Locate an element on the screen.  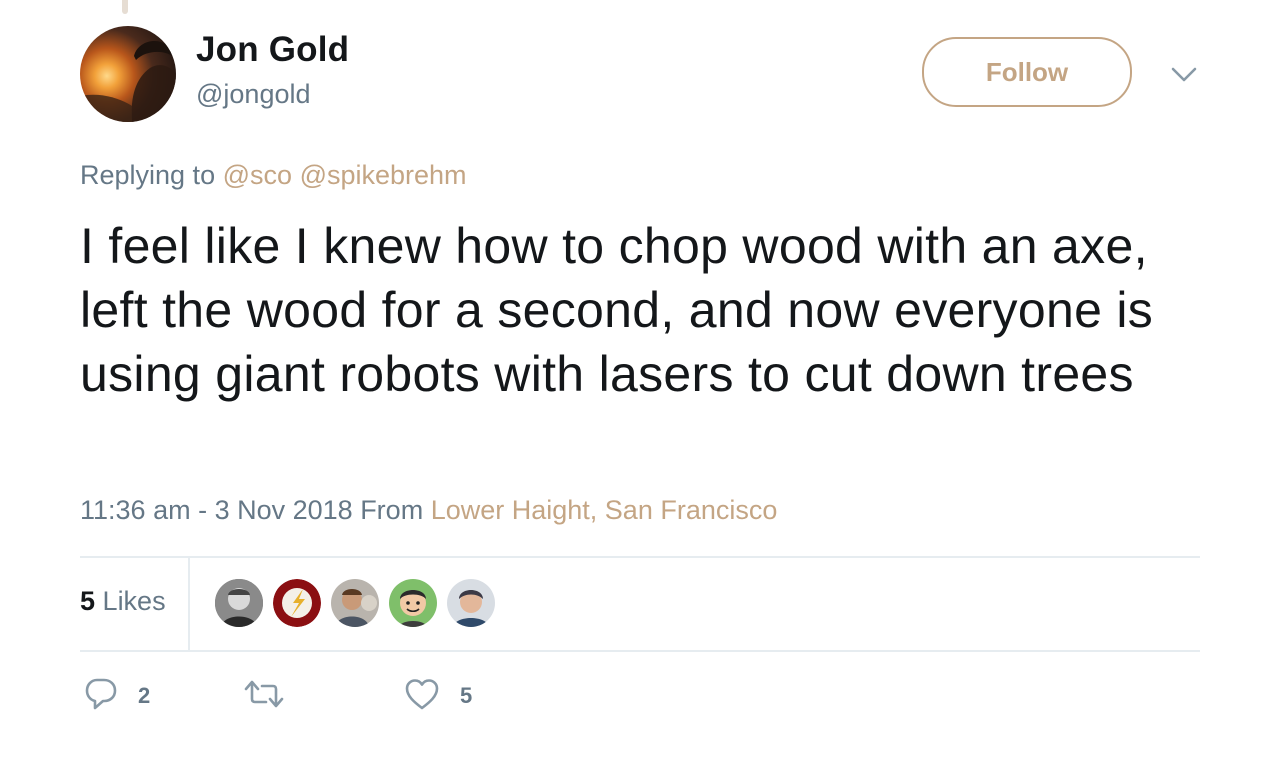
mention-link-spikebrehm: @spikebrehm is located at coordinates (383, 175).